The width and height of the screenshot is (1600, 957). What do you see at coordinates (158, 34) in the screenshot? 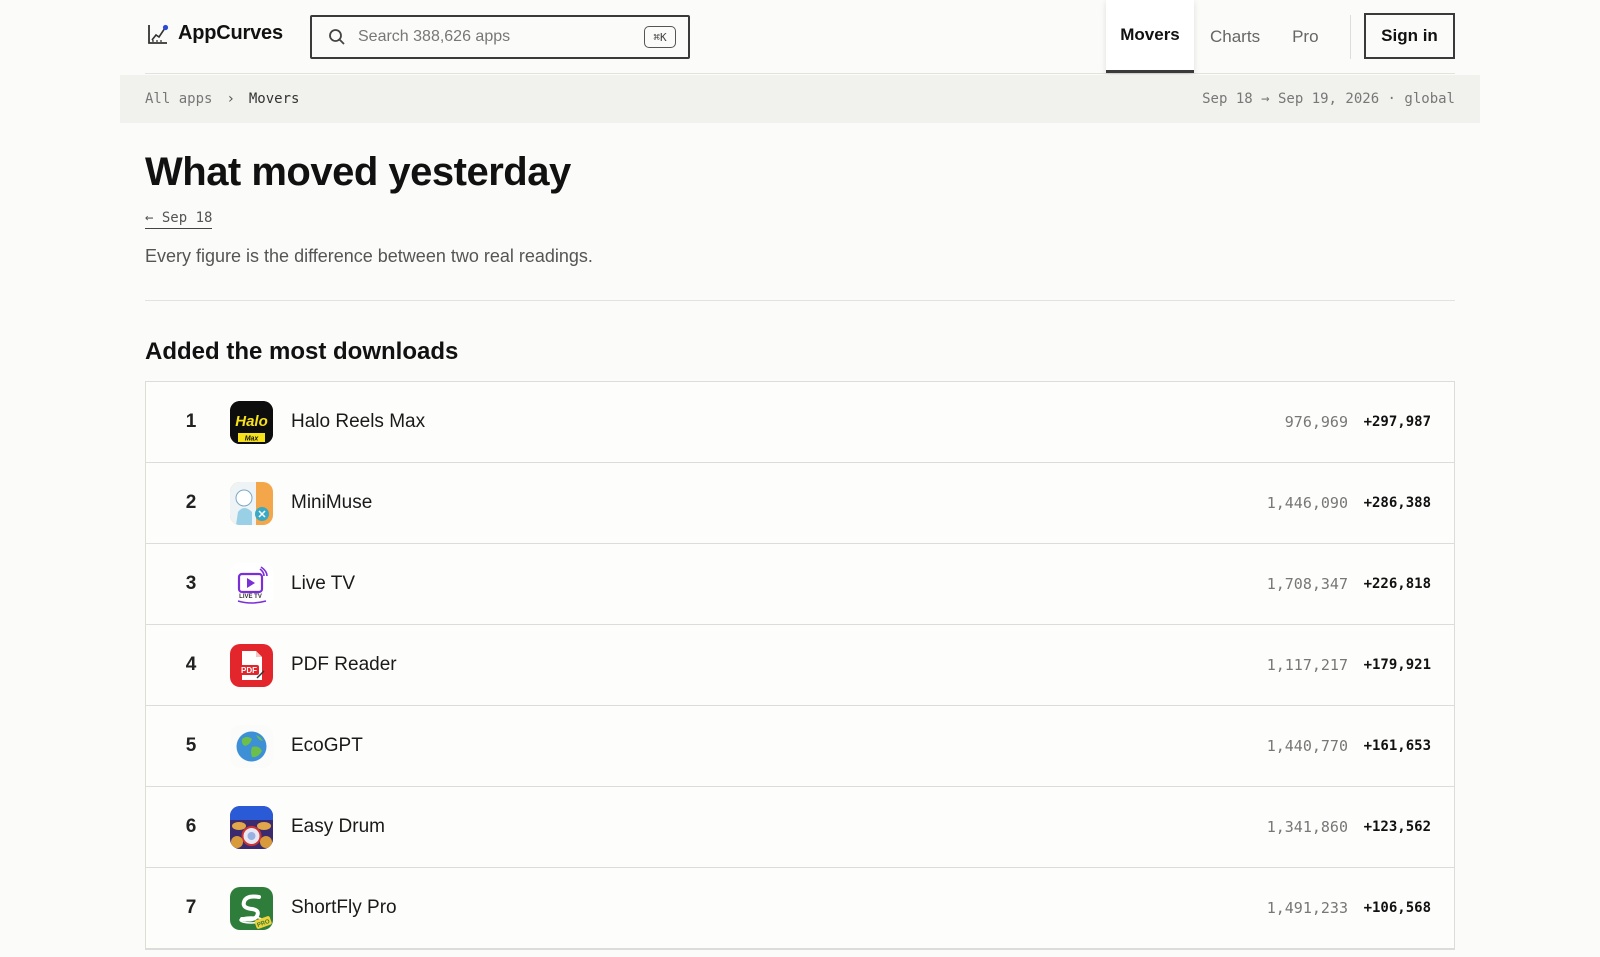
I see `chart-logo-icon` at bounding box center [158, 34].